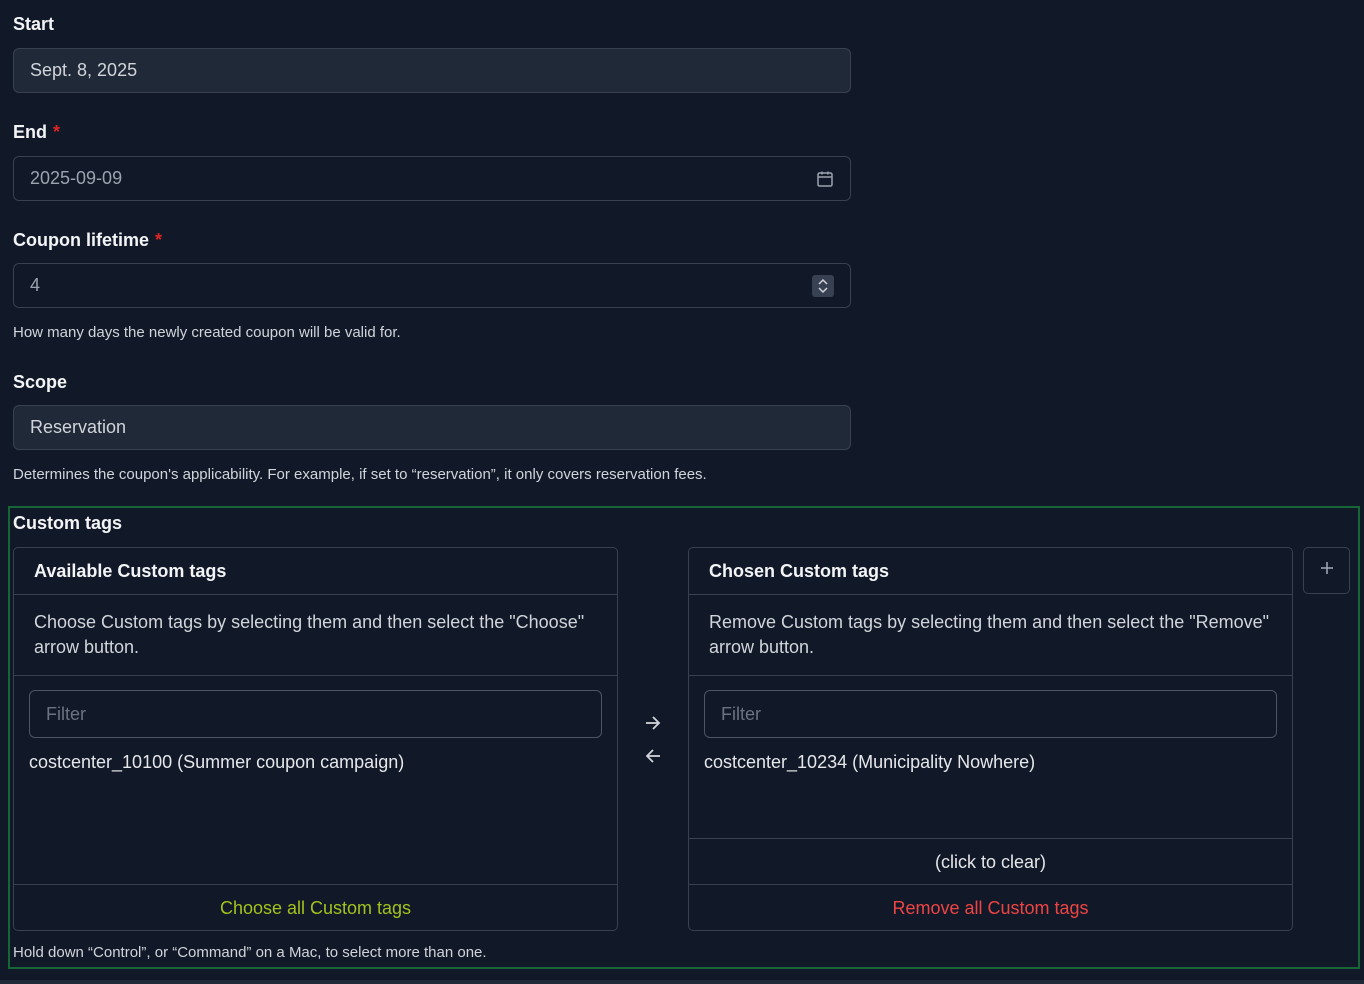  What do you see at coordinates (990, 571) in the screenshot?
I see `chosen-tags-title: Chosen Custom tags` at bounding box center [990, 571].